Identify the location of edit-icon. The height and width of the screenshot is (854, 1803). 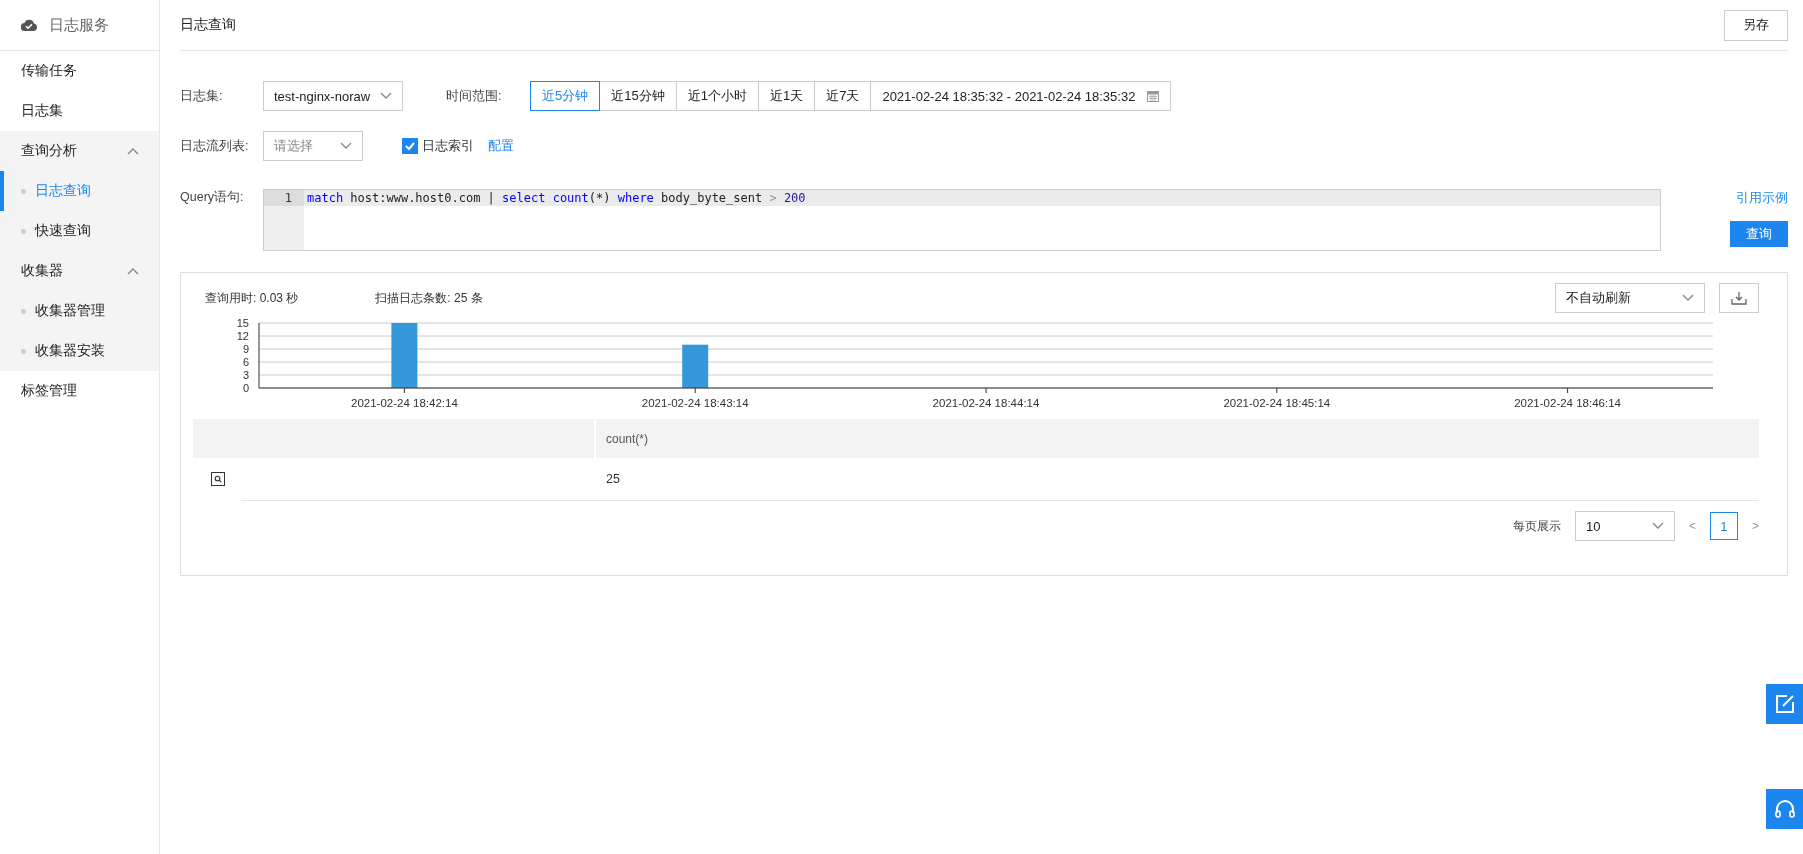
(1784, 704).